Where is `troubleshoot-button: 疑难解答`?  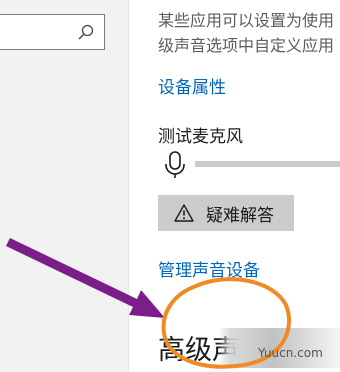
troubleshoot-button: 疑难解答 is located at coordinates (226, 213).